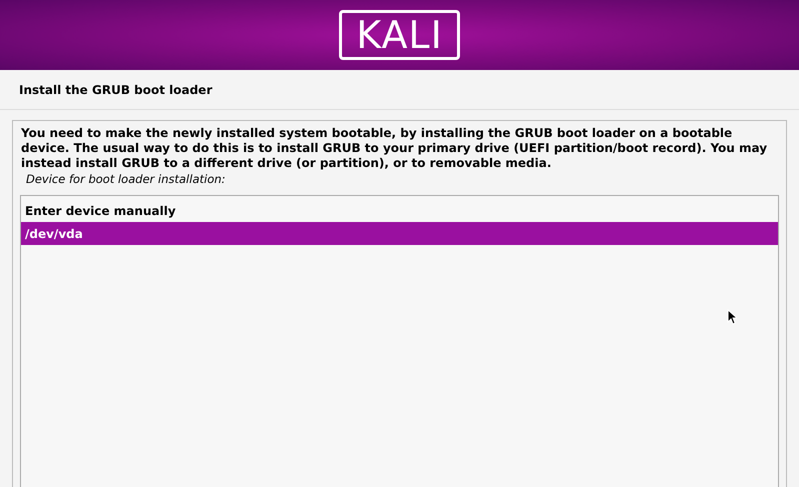 The width and height of the screenshot is (799, 487). I want to click on logo: KALI, so click(399, 35).